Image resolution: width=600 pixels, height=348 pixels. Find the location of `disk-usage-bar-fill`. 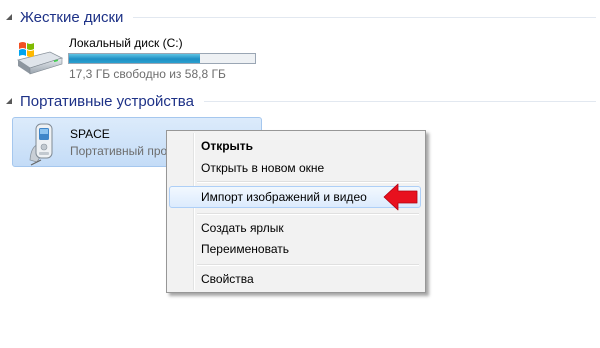

disk-usage-bar-fill is located at coordinates (135, 58).